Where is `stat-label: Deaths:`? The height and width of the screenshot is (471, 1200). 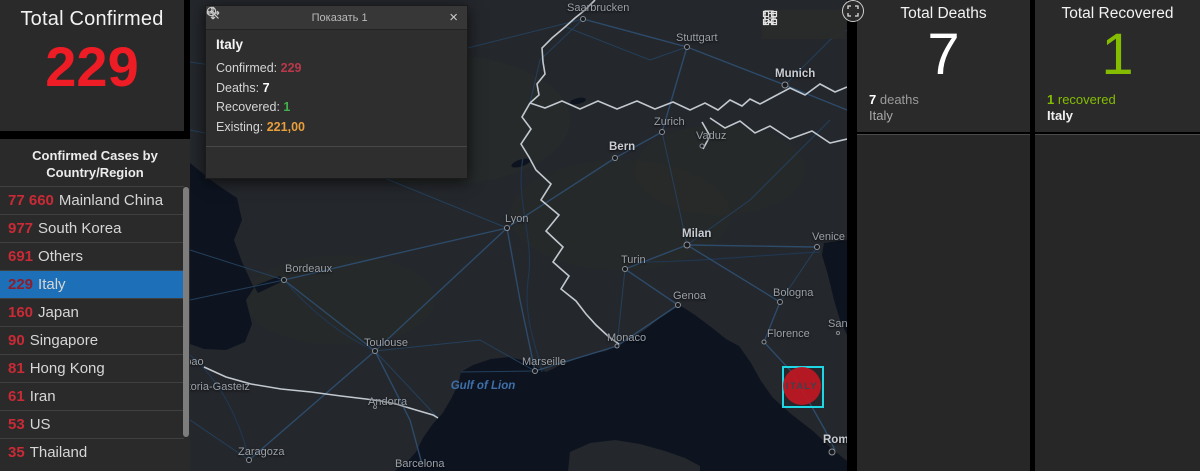 stat-label: Deaths: is located at coordinates (238, 87).